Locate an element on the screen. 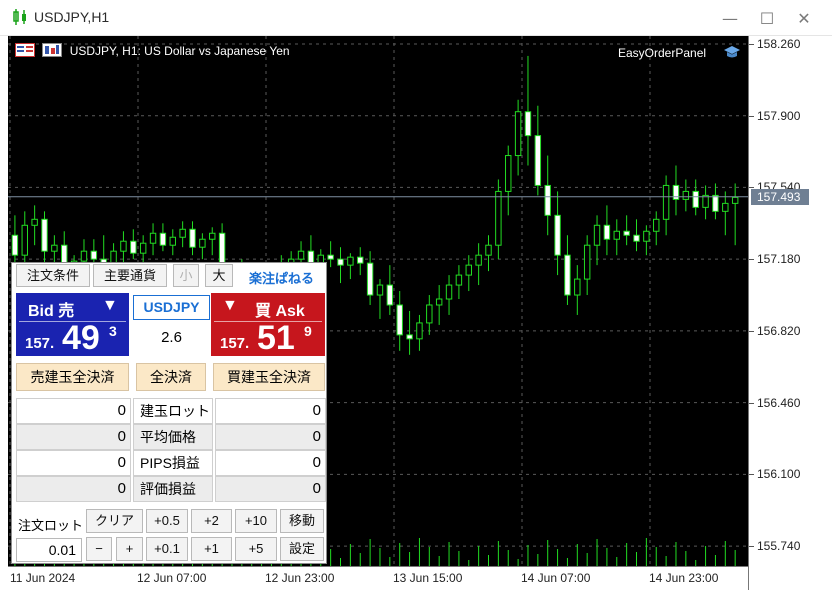 The width and height of the screenshot is (832, 598). size-large-button: 大 is located at coordinates (219, 275).